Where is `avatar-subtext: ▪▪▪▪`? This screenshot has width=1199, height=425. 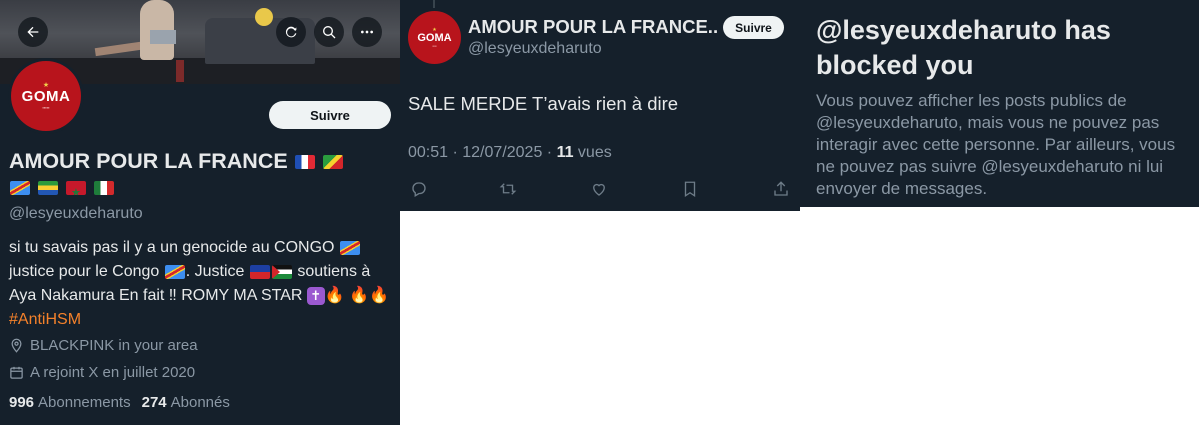
avatar-subtext: ▪▪▪▪ is located at coordinates (434, 45).